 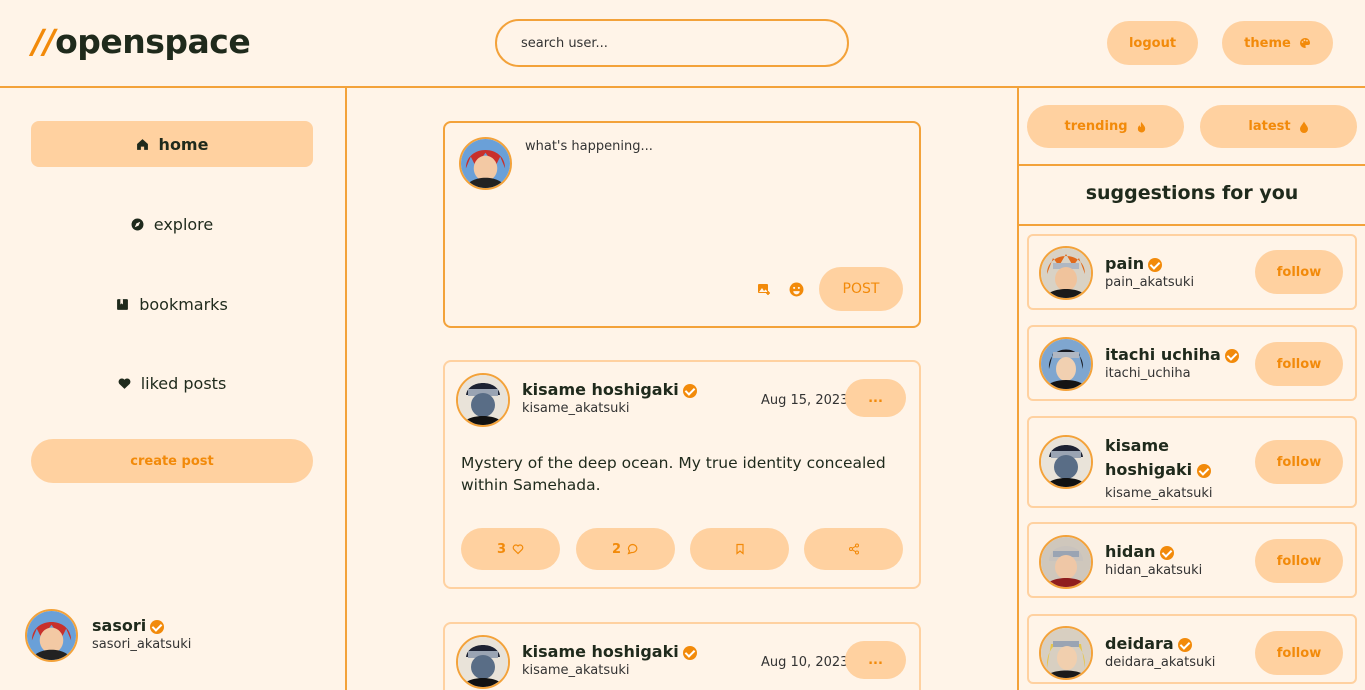 I want to click on post-composer: POST, so click(x=682, y=224).